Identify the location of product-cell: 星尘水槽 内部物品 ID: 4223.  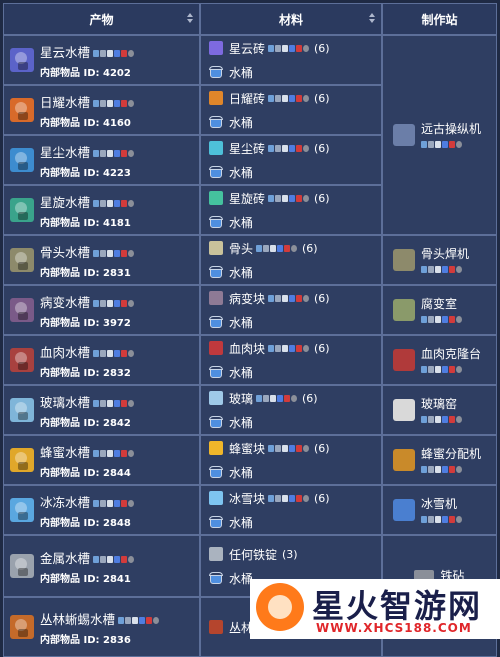
(101, 160).